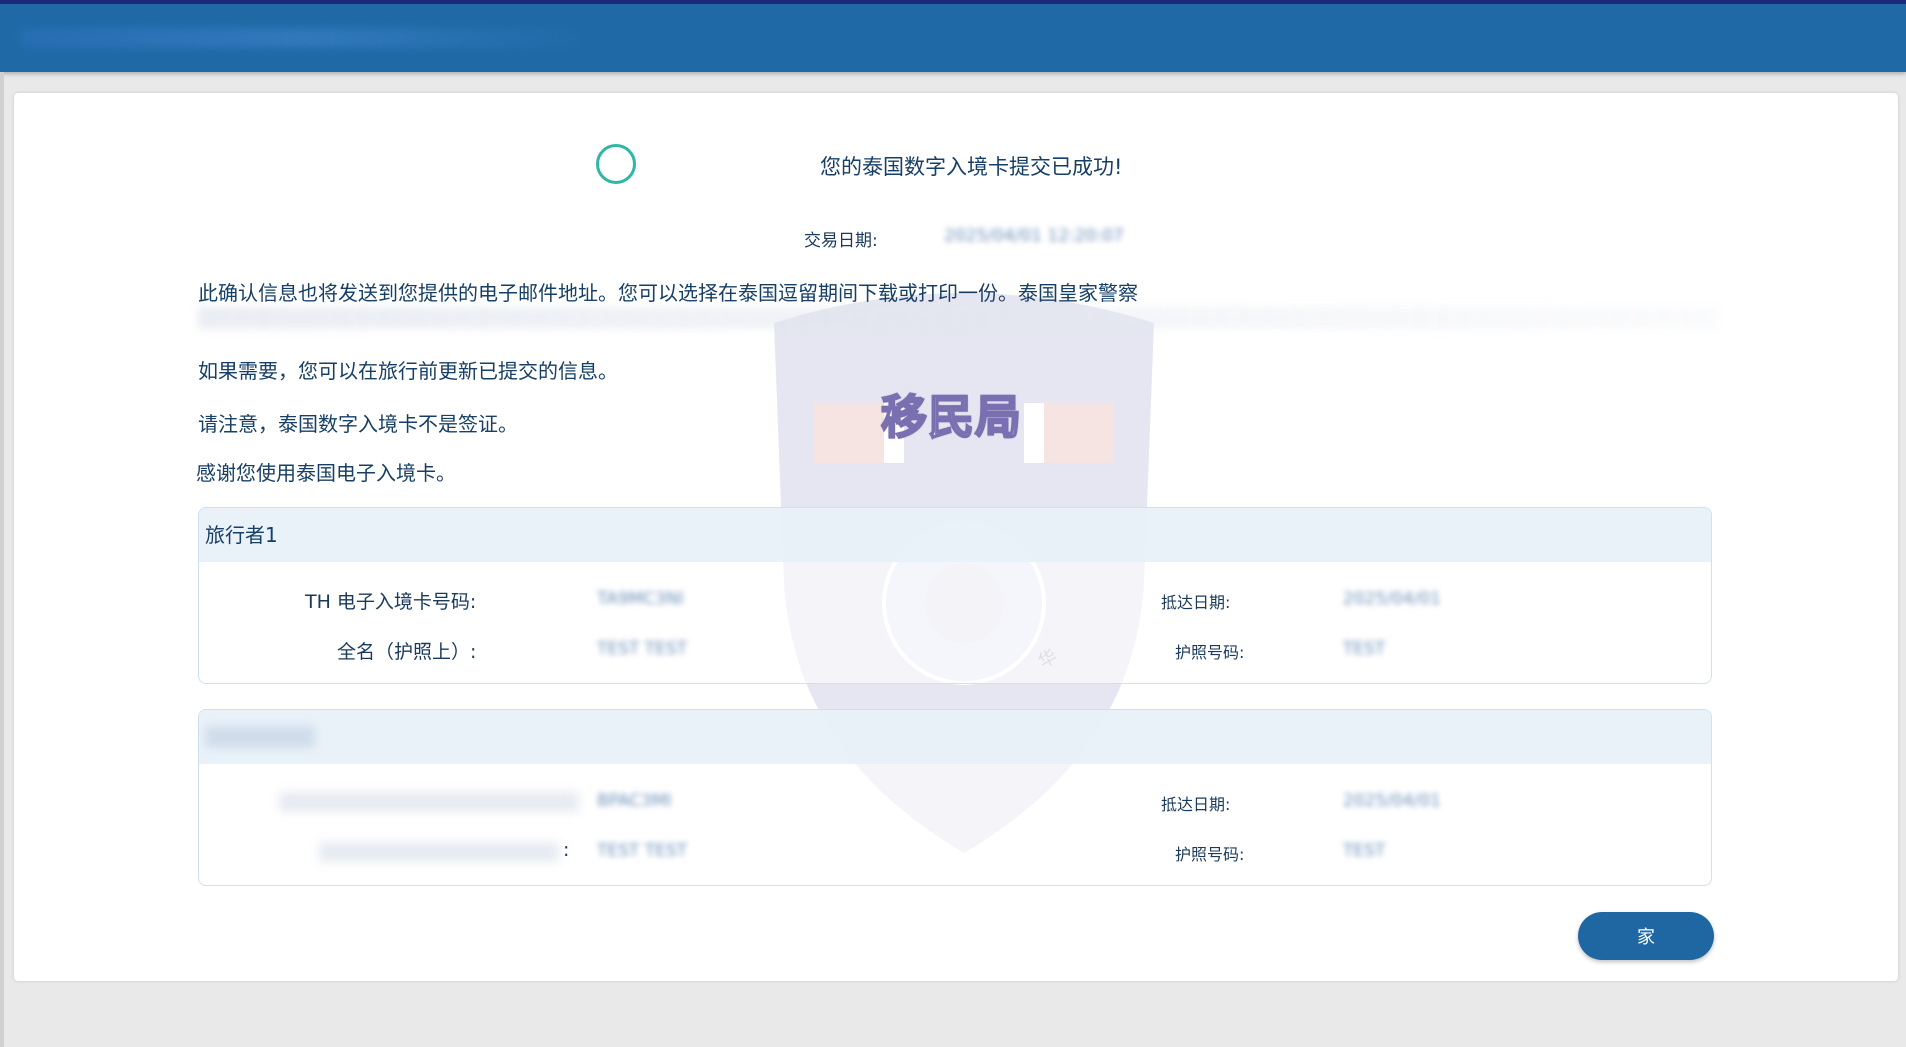 The width and height of the screenshot is (1906, 1047). Describe the element at coordinates (841, 241) in the screenshot. I see `transaction-date-label: 交易日期:` at that location.